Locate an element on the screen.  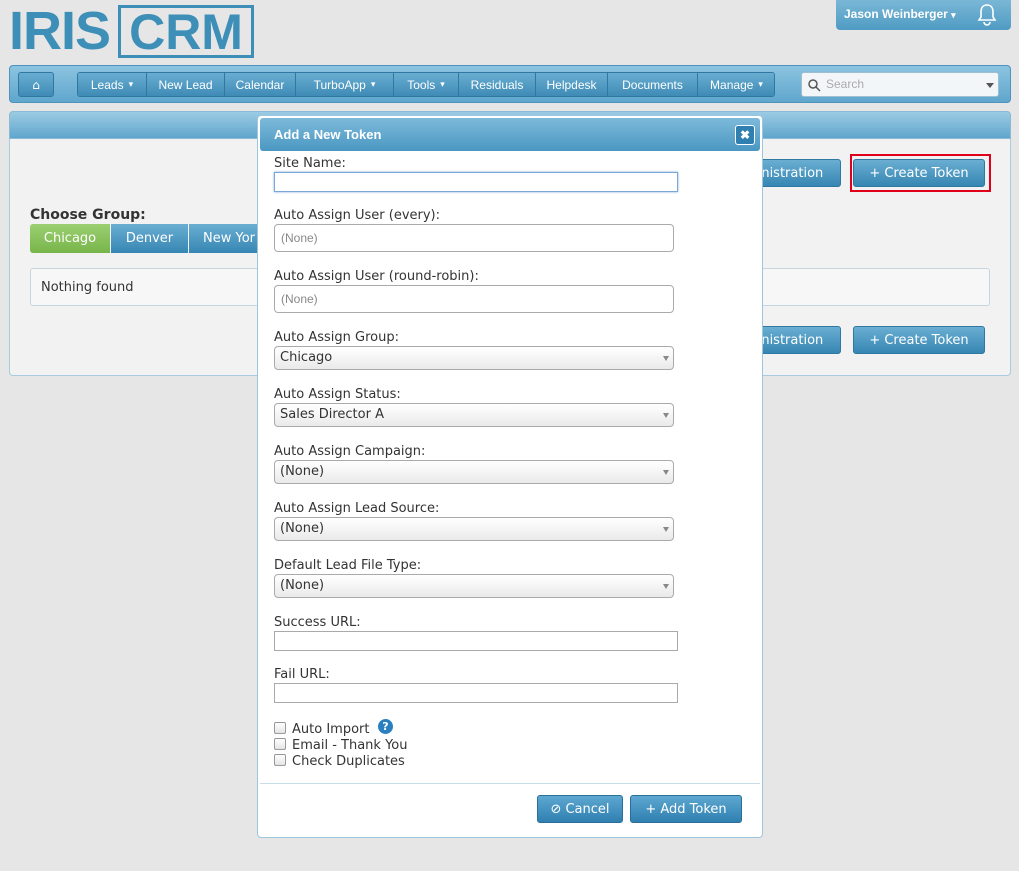
add-token-button: + Add Token is located at coordinates (686, 809).